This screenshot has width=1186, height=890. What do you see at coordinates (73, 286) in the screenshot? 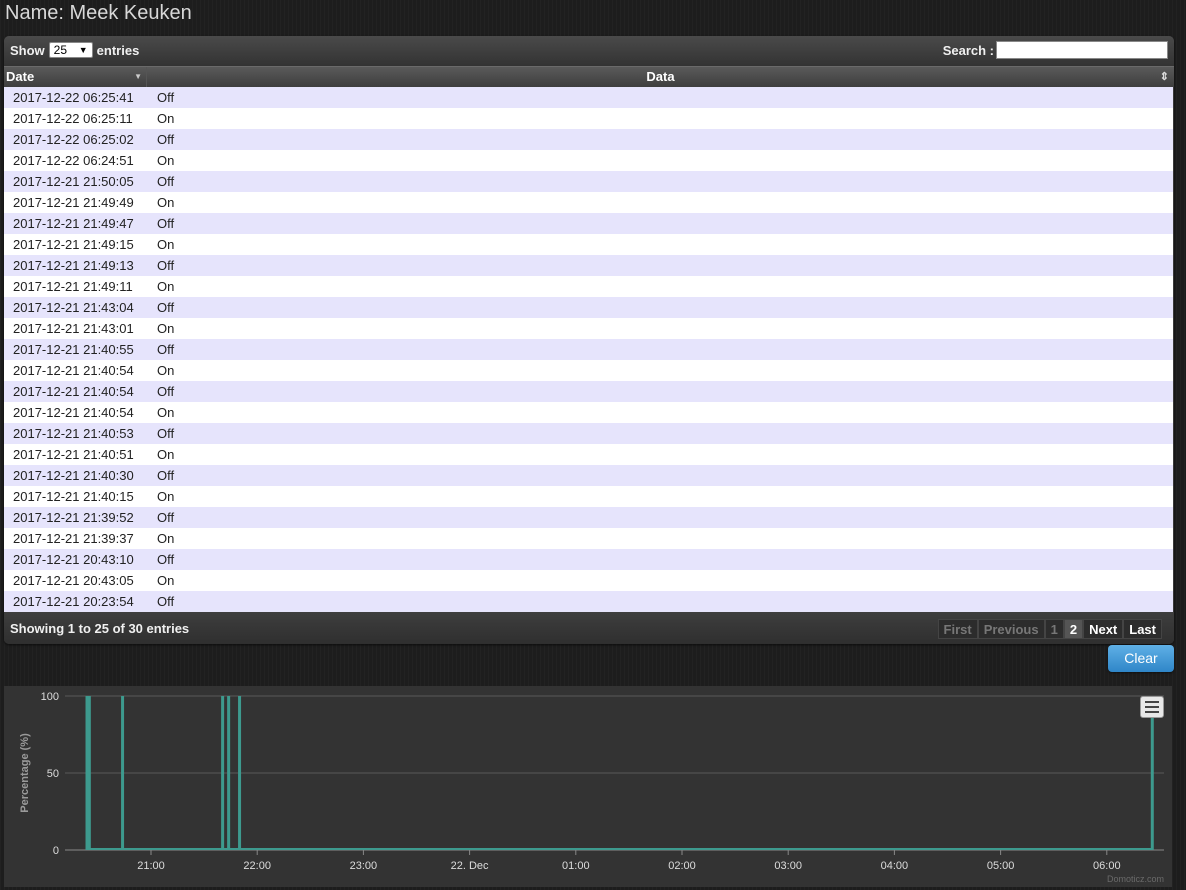
I see `cell-date: 2017-12-21 21:49:11` at bounding box center [73, 286].